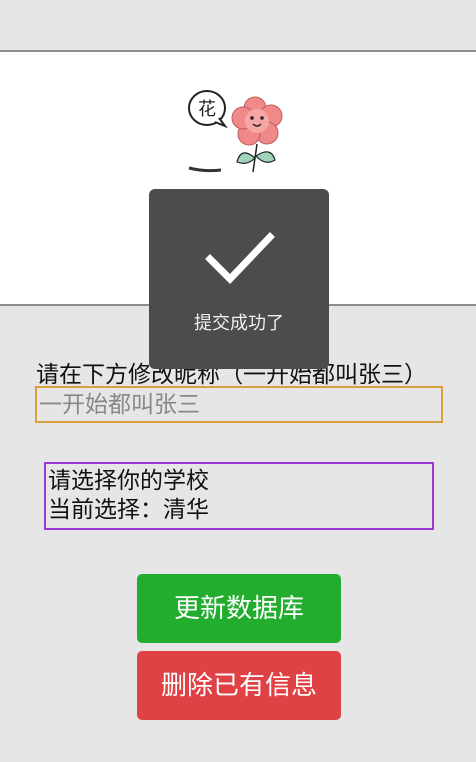  I want to click on avatar-text: 花, so click(207, 109).